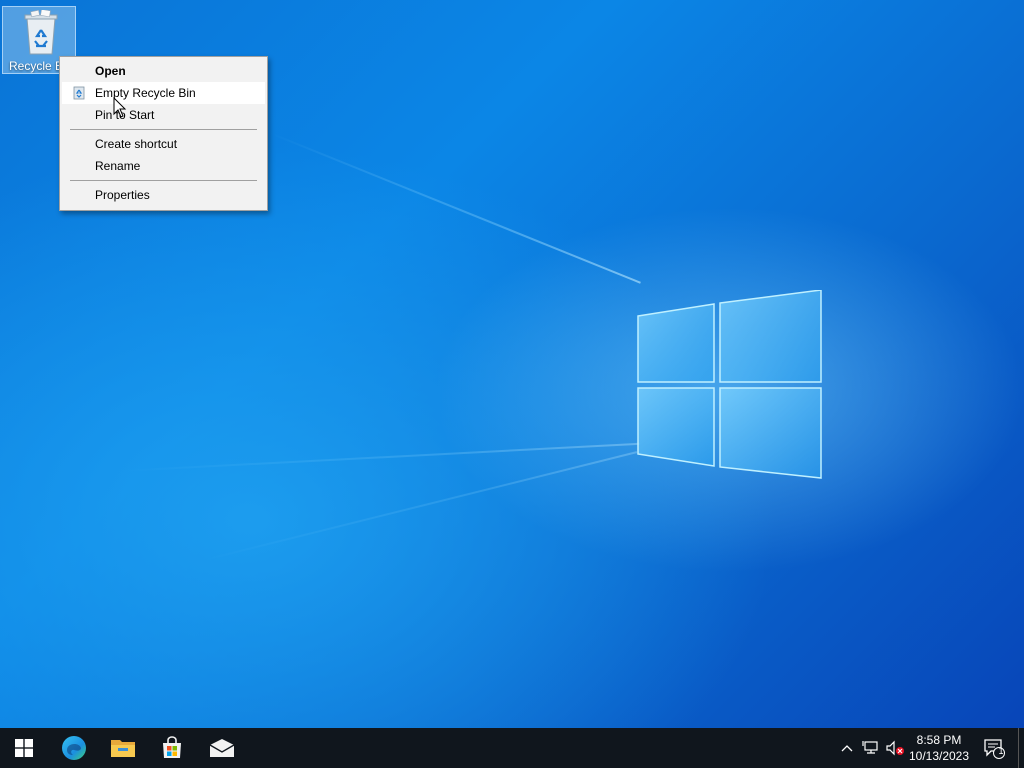 Image resolution: width=1024 pixels, height=768 pixels. Describe the element at coordinates (120, 107) in the screenshot. I see `mouse-cursor-icon` at that location.